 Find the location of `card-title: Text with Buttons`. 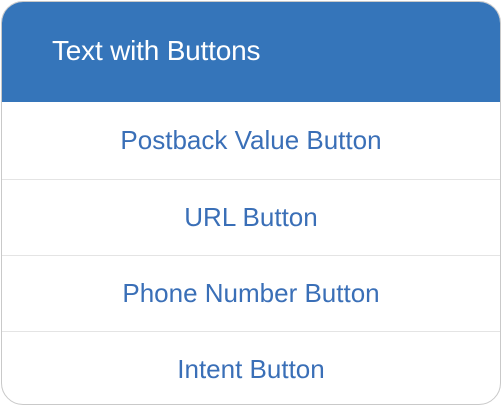

card-title: Text with Buttons is located at coordinates (156, 50).